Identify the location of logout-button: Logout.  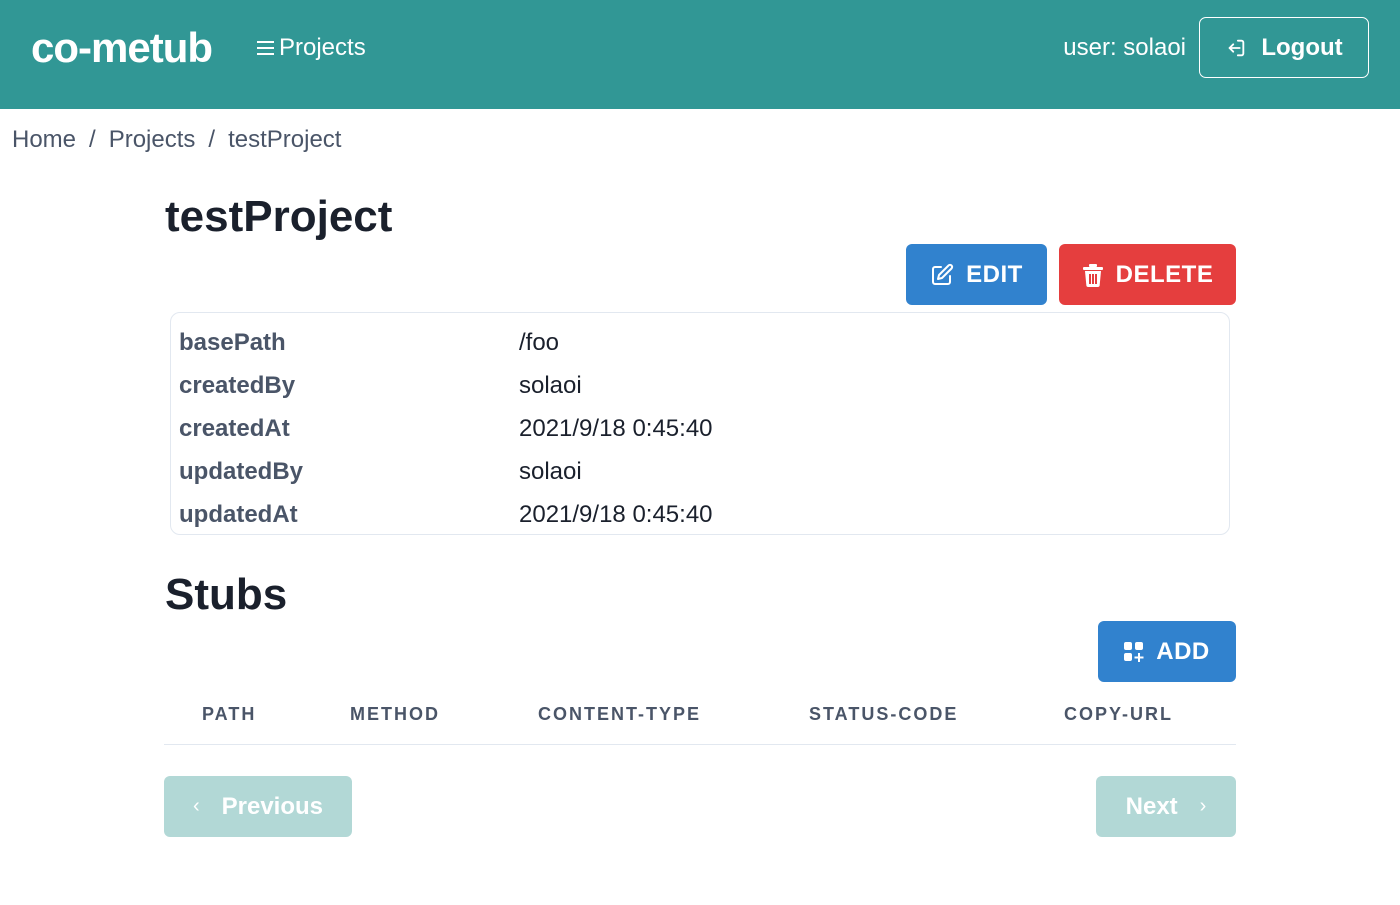
(1284, 47).